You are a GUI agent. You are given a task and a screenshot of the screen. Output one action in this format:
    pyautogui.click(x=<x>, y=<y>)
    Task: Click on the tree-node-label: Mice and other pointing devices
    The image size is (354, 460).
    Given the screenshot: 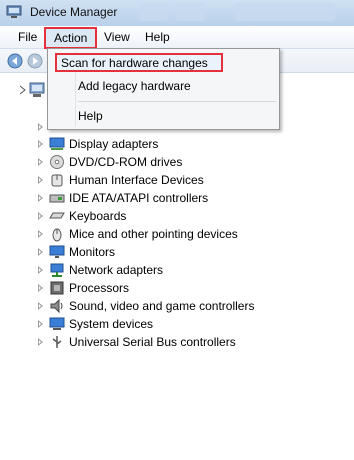 What is the action you would take?
    pyautogui.click(x=153, y=234)
    